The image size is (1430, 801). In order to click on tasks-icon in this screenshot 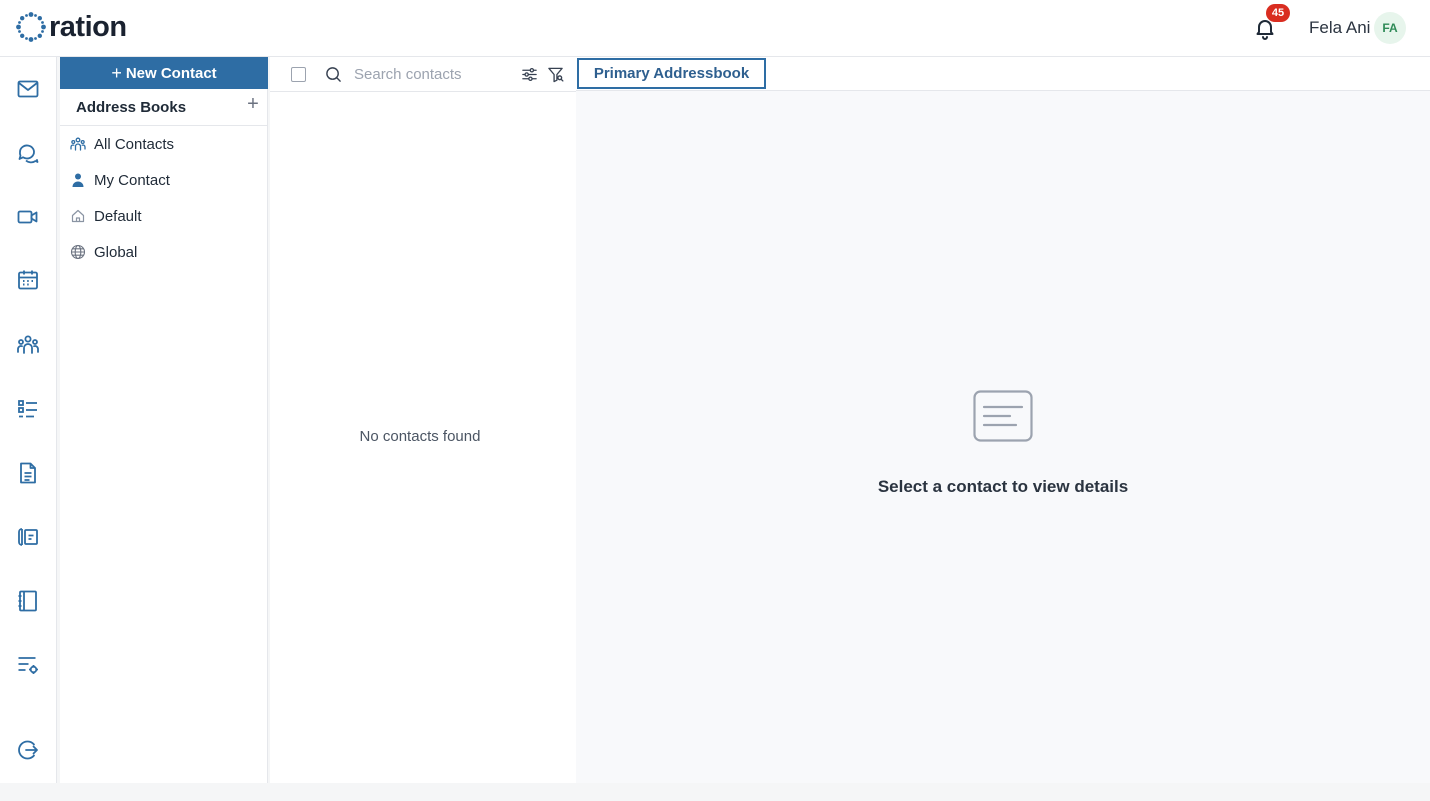, I will do `click(28, 409)`.